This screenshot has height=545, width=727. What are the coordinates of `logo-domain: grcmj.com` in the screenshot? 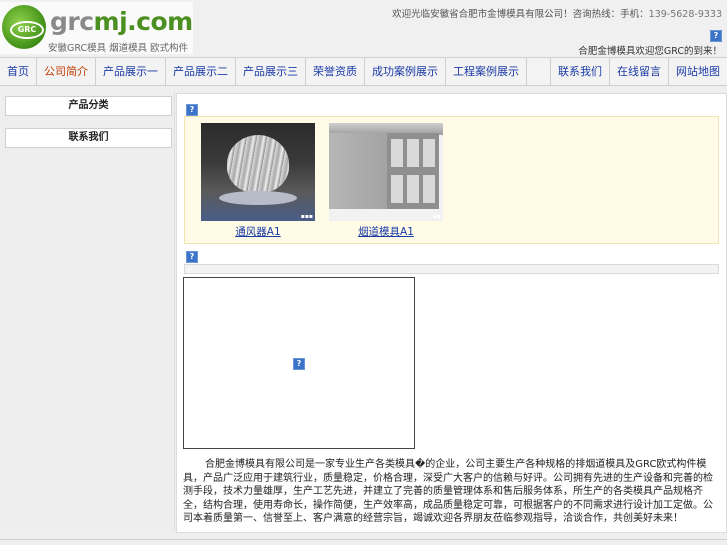 It's located at (121, 21).